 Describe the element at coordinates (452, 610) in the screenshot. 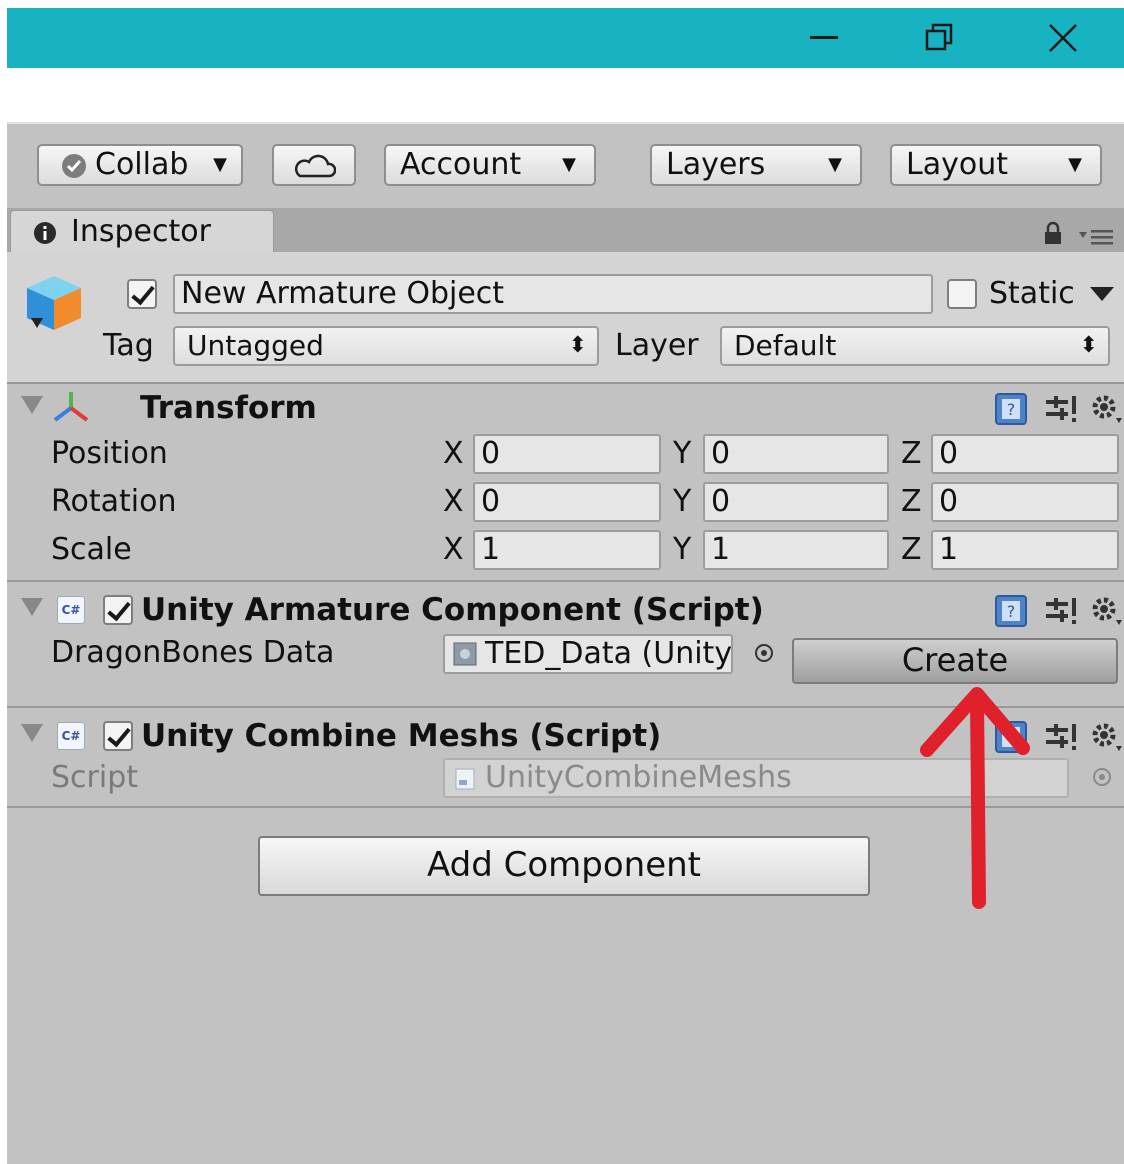

I see `armature-component-title: Unity Armature Component (Script)` at that location.